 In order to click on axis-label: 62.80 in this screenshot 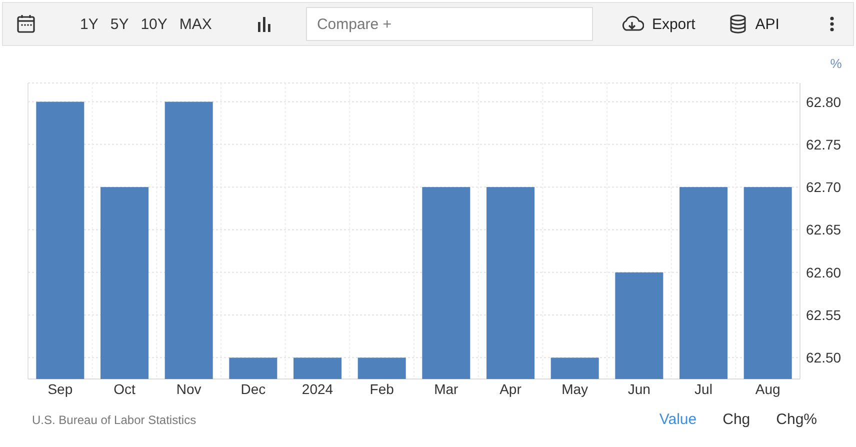, I will do `click(824, 102)`.